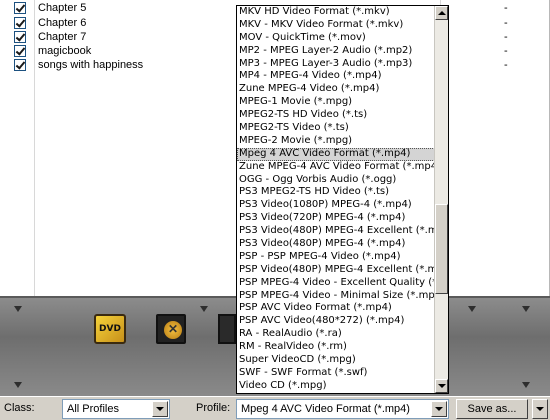  What do you see at coordinates (336, 244) in the screenshot?
I see `dropdown-option: PS3 Video(480P) MPEG-4 (*.mp4)` at bounding box center [336, 244].